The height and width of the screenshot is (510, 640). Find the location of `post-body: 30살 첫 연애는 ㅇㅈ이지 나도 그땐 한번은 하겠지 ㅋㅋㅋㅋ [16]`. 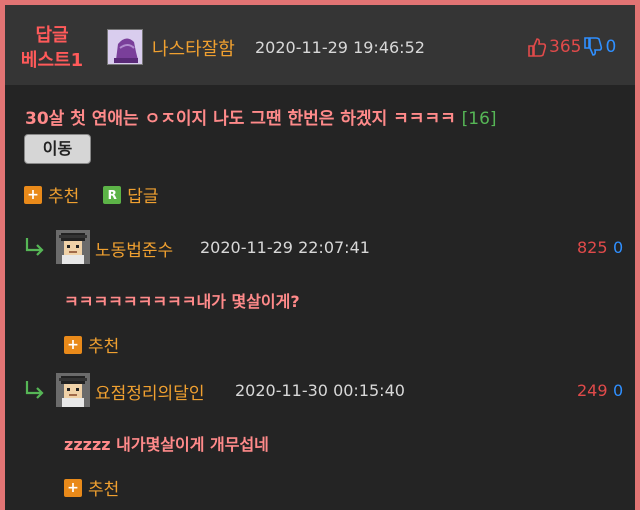

post-body: 30살 첫 연애는 ㅇㅈ이지 나도 그땐 한번은 하겠지 ㅋㅋㅋㅋ [16] is located at coordinates (325, 116).